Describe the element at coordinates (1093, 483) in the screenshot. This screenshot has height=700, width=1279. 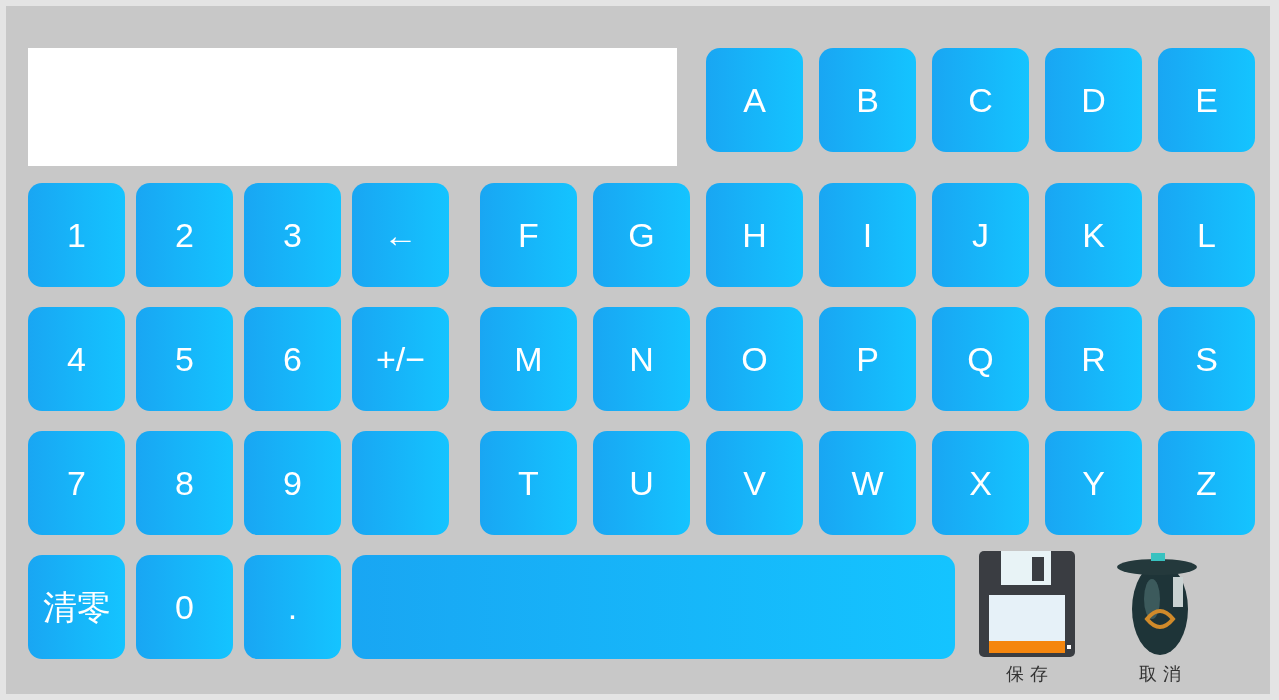
I see `key: Y` at that location.